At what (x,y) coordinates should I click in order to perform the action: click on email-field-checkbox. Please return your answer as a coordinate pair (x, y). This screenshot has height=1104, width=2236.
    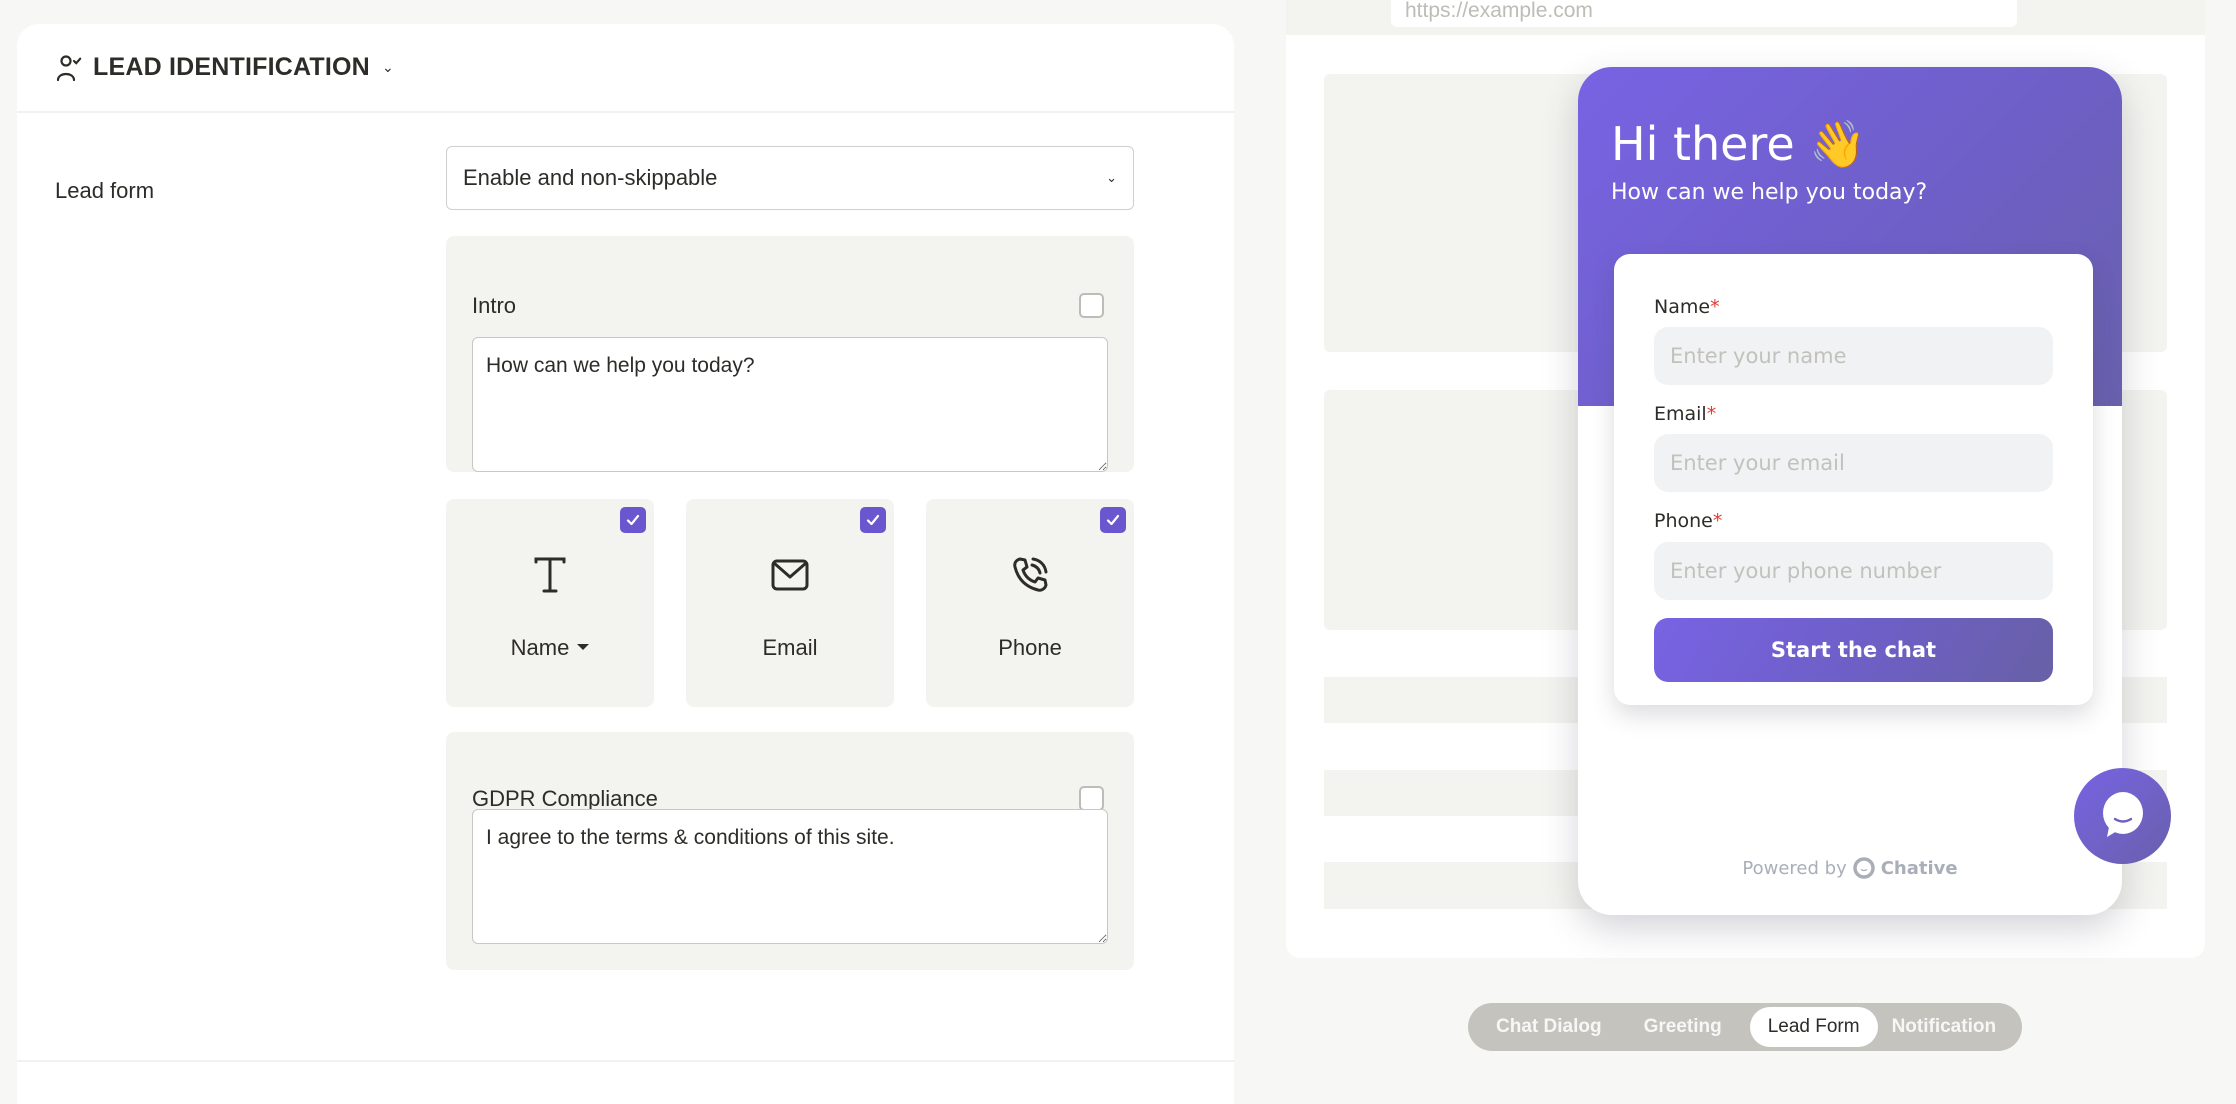
    Looking at the image, I should click on (873, 520).